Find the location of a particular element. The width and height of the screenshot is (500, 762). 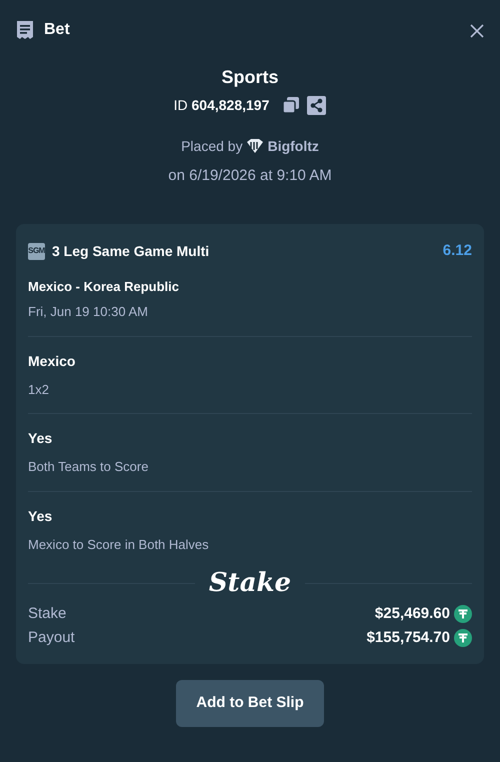

leg-market: Mexico to Score in Both Halves is located at coordinates (119, 545).